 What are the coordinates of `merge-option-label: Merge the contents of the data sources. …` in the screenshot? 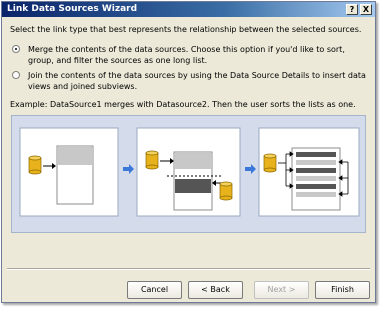 It's located at (186, 55).